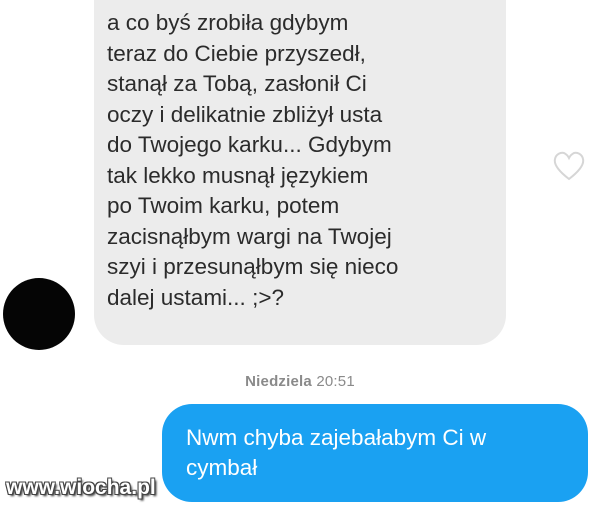 Image resolution: width=600 pixels, height=510 pixels. I want to click on site-watermark: www.wiocha.pl, so click(81, 487).